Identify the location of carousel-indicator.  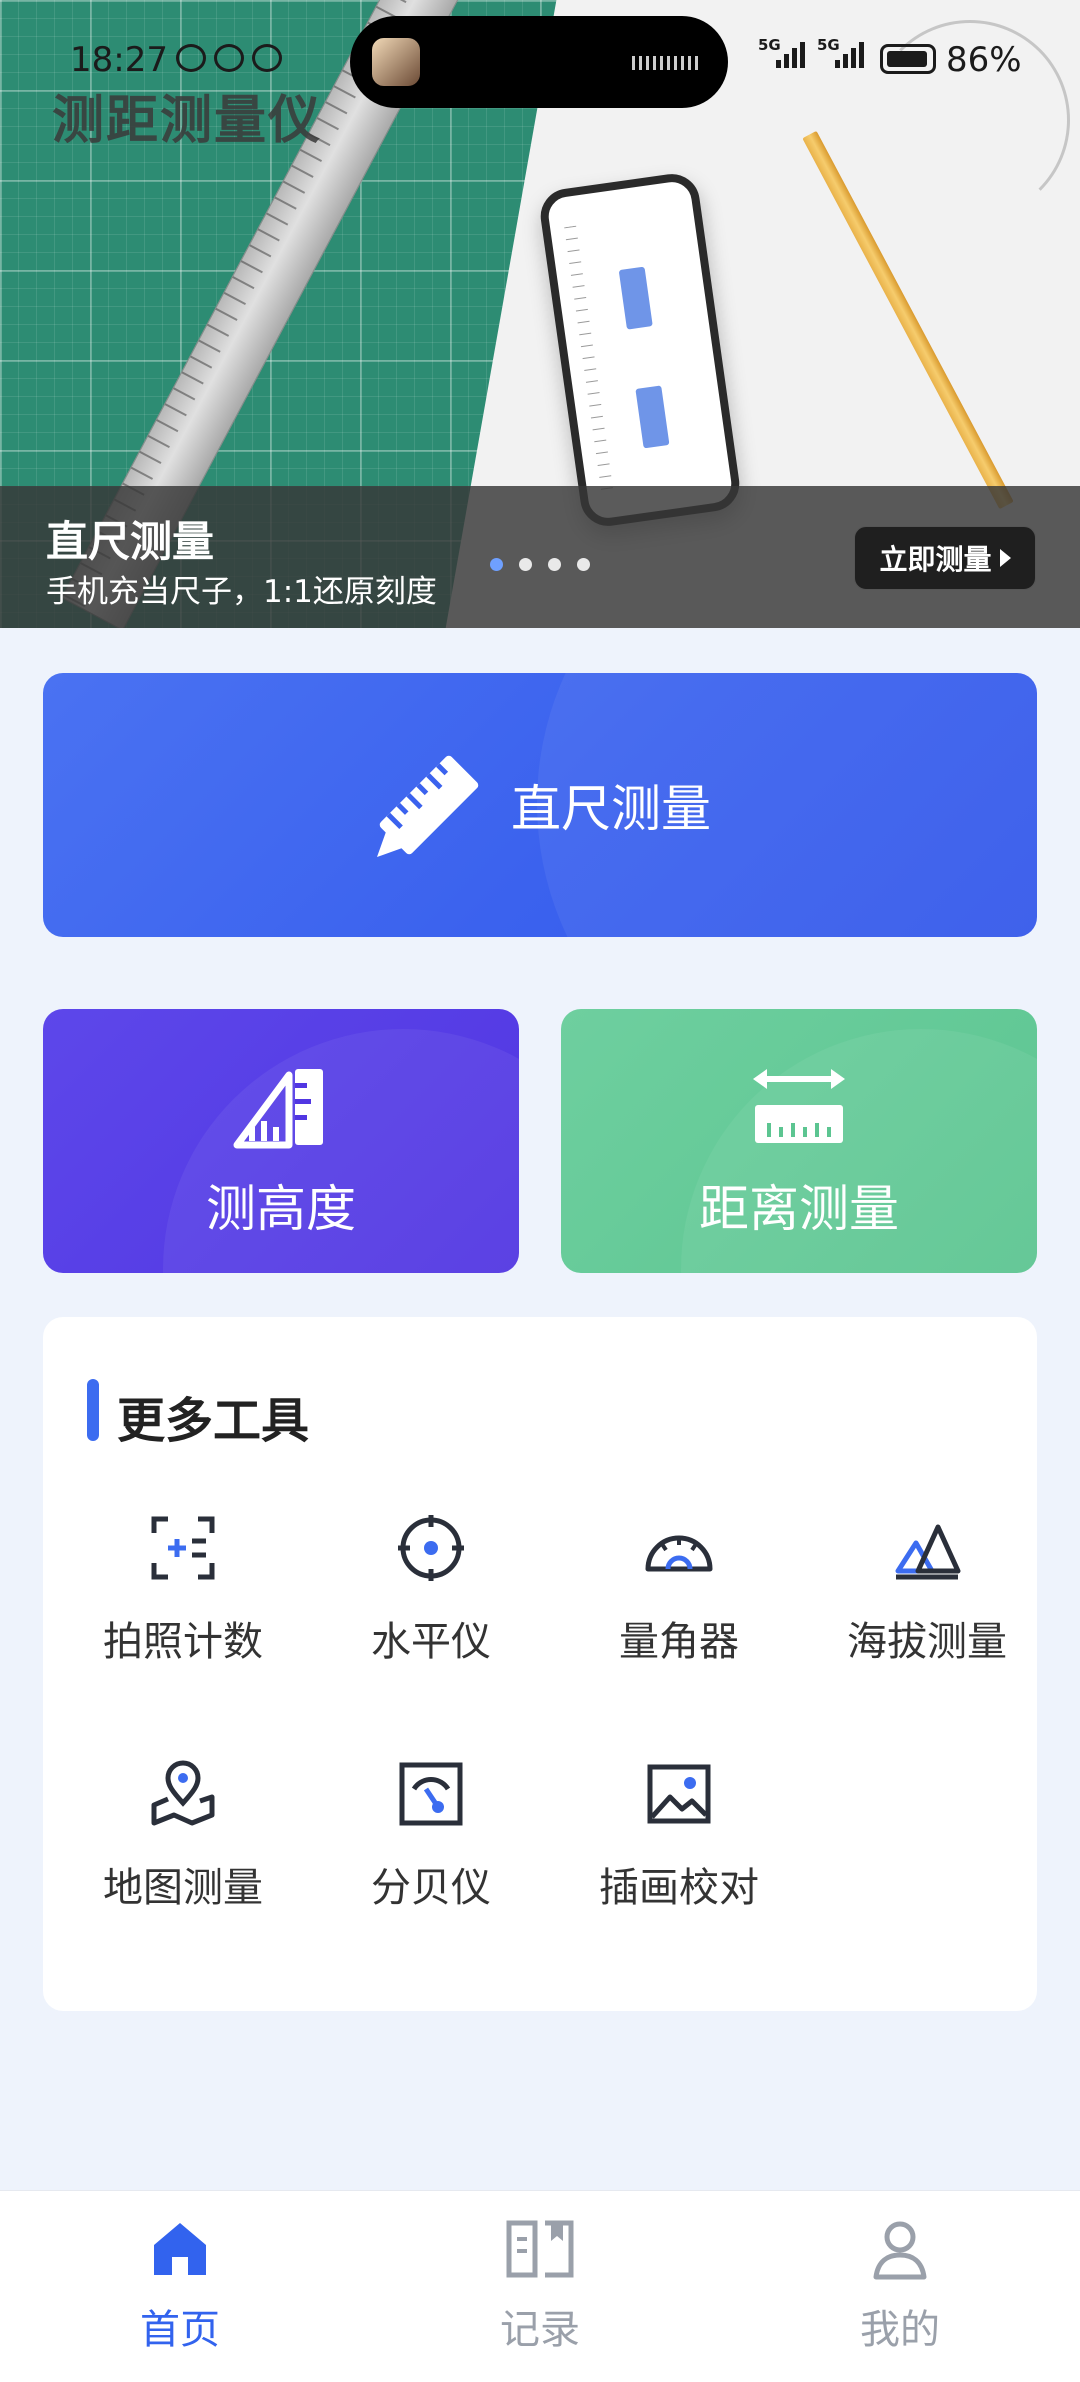
(540, 564).